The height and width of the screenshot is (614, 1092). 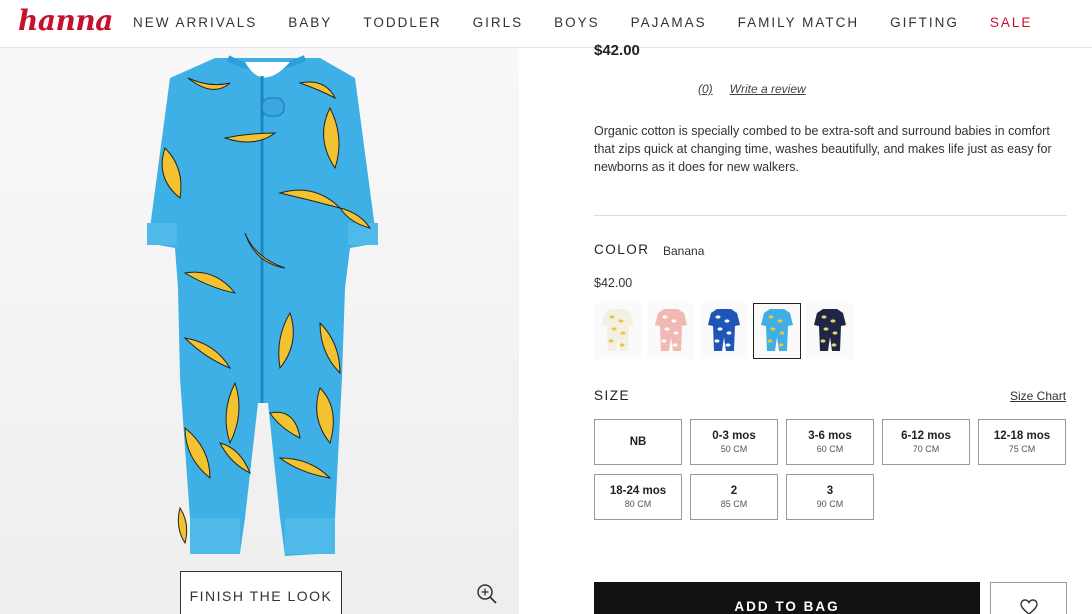 I want to click on review-count-link: (0), so click(x=705, y=89).